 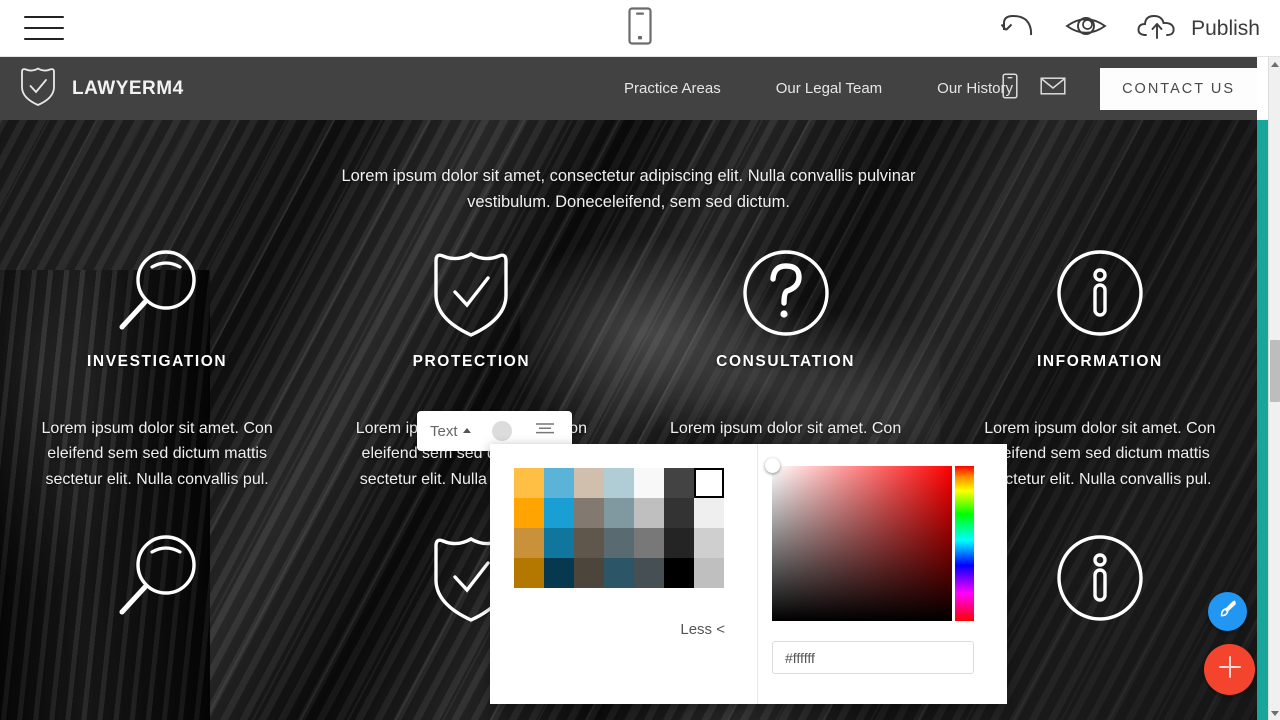 I want to click on text-style-label: Text, so click(x=444, y=431).